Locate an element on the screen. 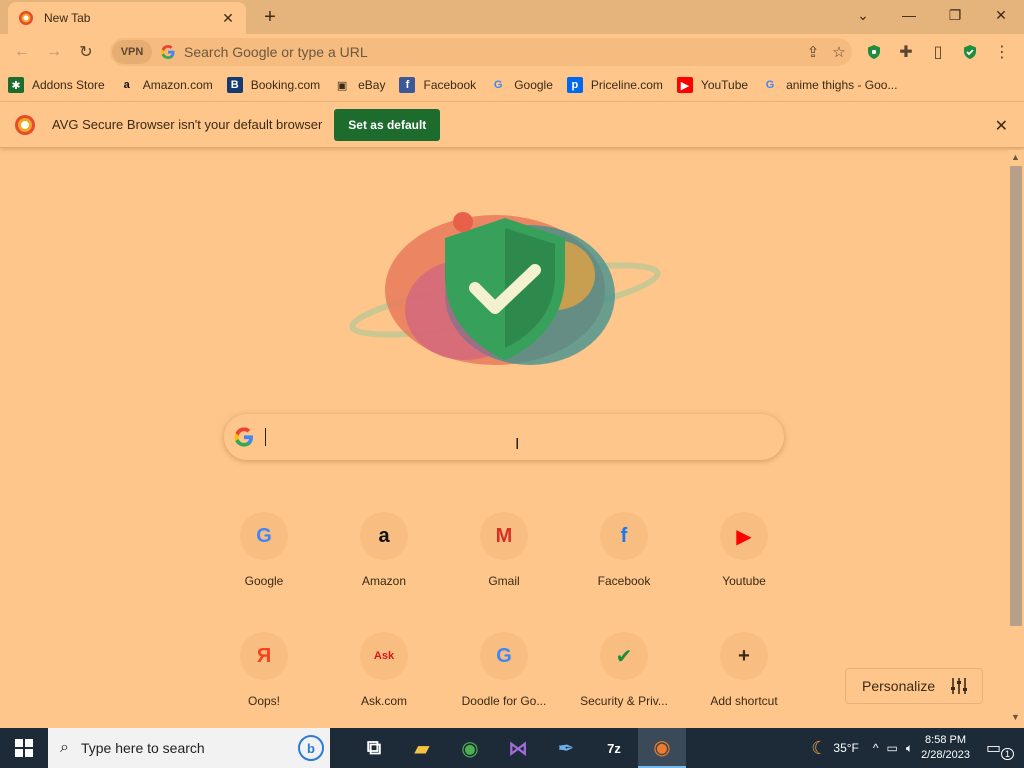 This screenshot has width=1024, height=768. set-as-default-button: Set as default is located at coordinates (387, 124).